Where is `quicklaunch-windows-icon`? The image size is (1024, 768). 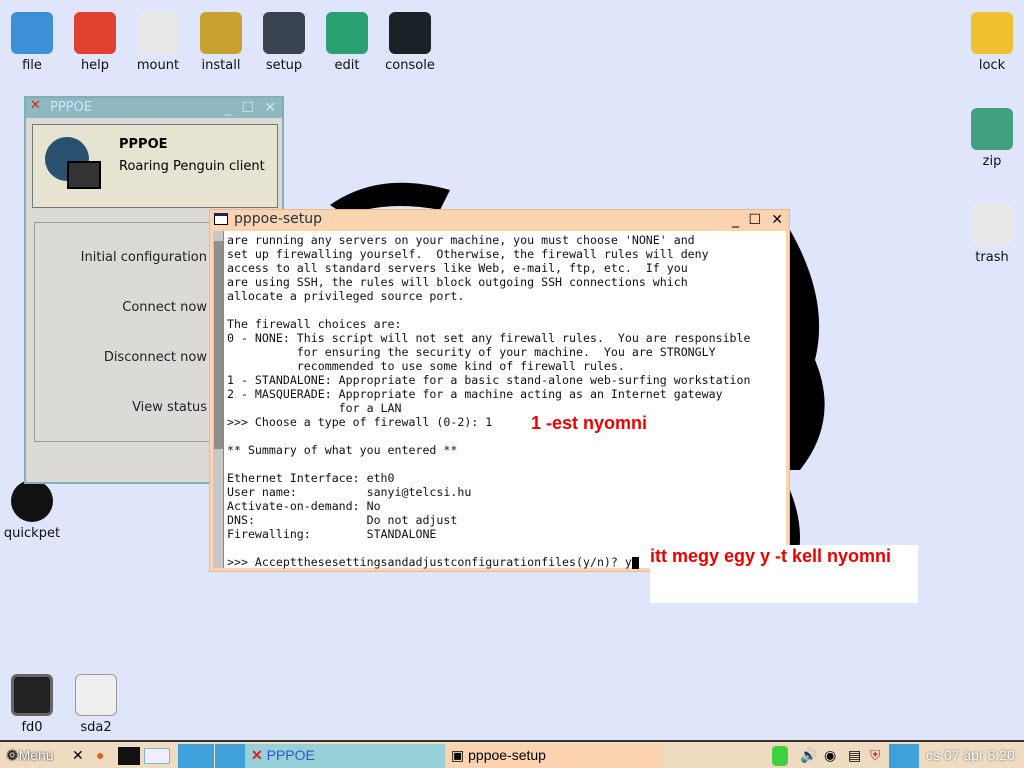
quicklaunch-windows-icon is located at coordinates (157, 756).